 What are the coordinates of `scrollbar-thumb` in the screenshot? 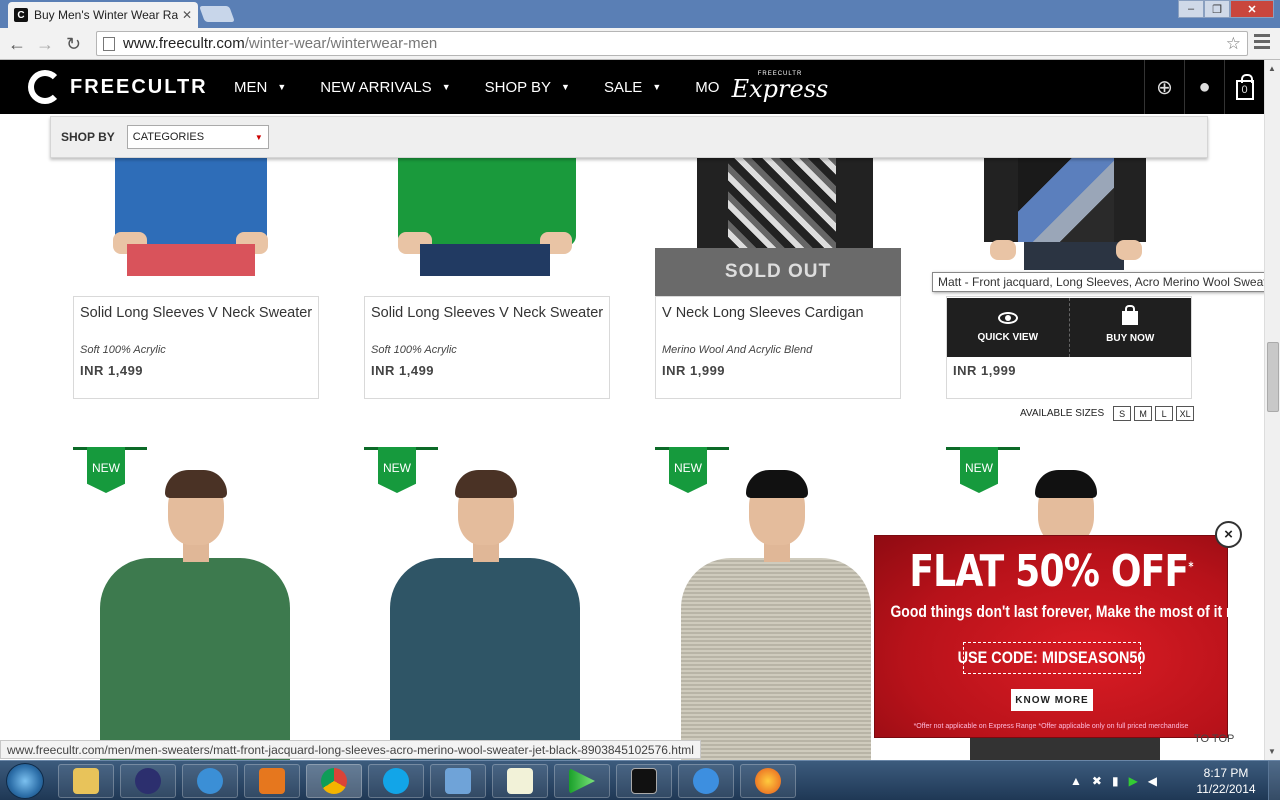 It's located at (1273, 377).